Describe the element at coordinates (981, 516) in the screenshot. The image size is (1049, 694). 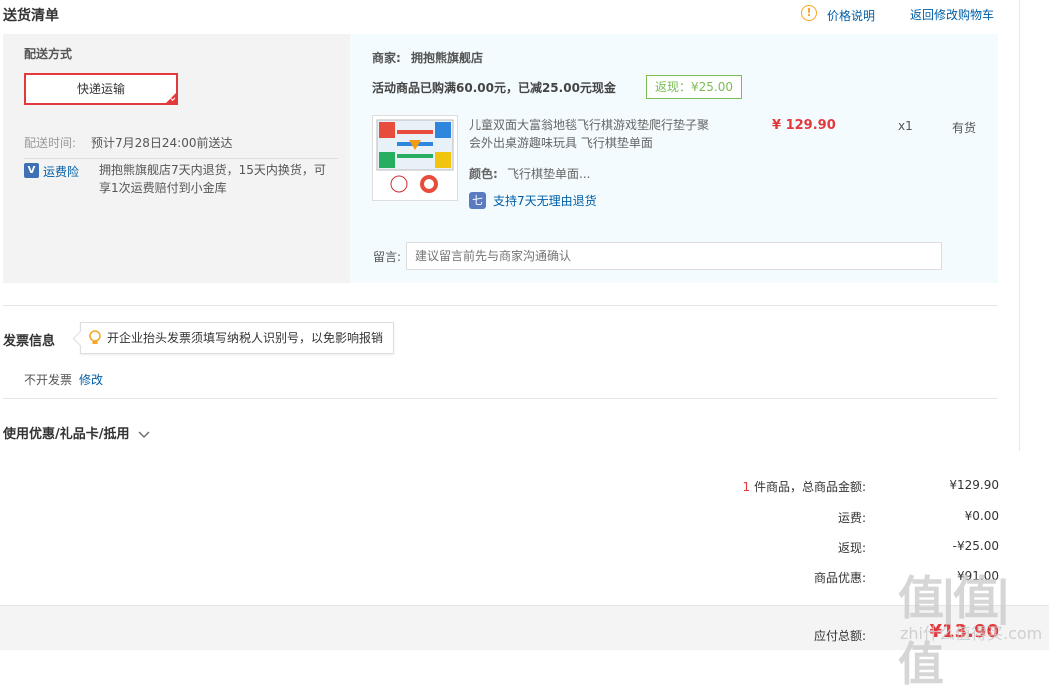
I see `shipping-fee-value: ¥0.00` at that location.